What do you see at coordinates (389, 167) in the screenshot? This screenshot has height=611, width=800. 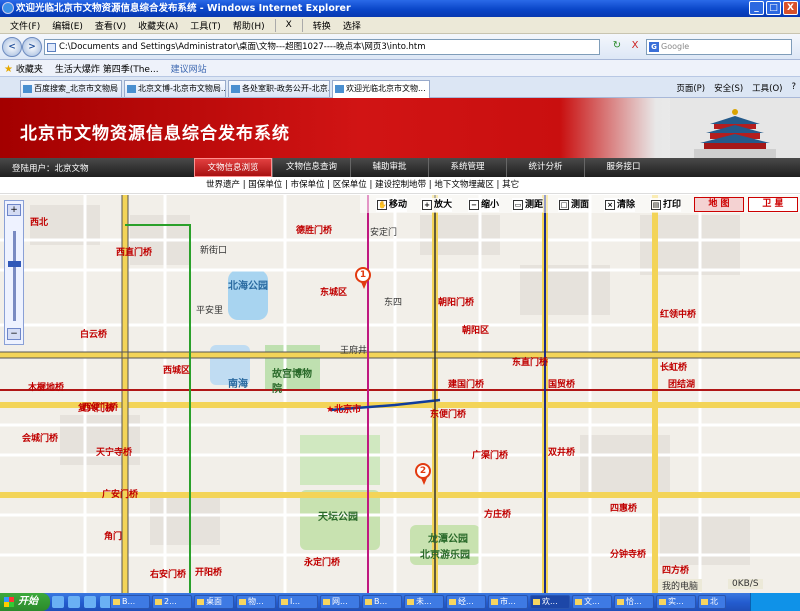 I see `nav-approval: 辅助审批` at bounding box center [389, 167].